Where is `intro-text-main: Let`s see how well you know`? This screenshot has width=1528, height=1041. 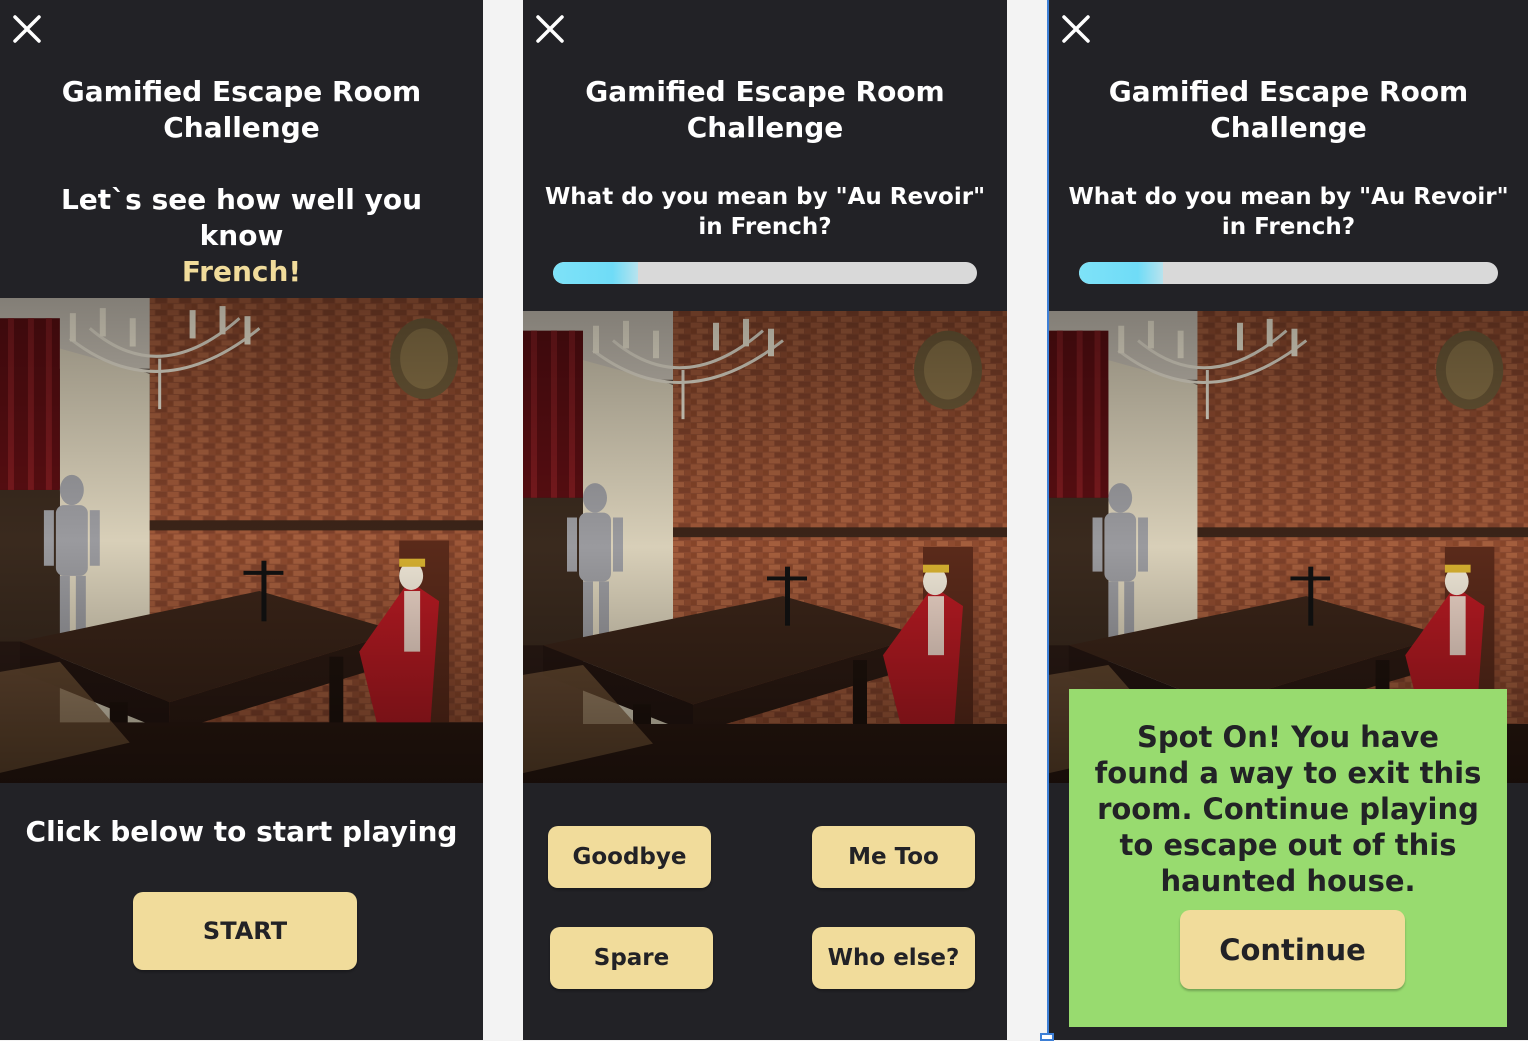
intro-text-main: Let`s see how well you know is located at coordinates (241, 217).